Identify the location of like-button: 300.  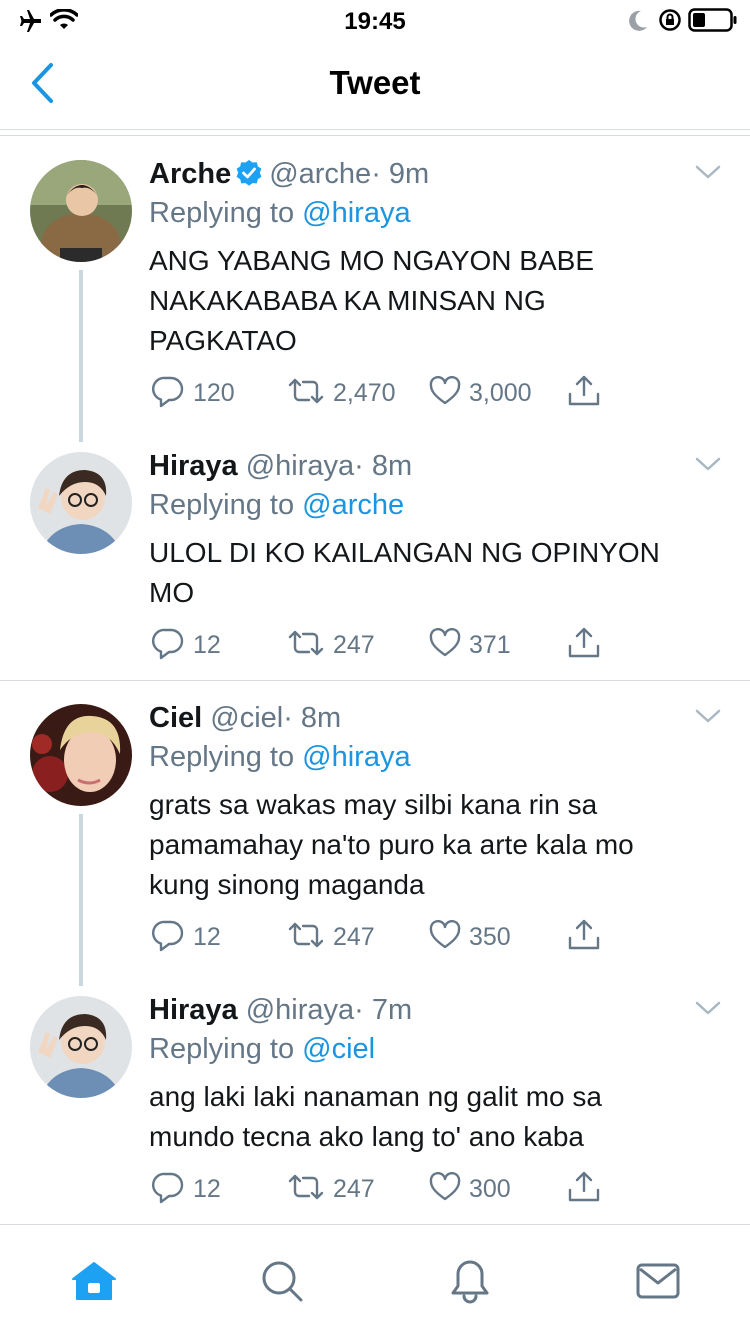
(470, 1189).